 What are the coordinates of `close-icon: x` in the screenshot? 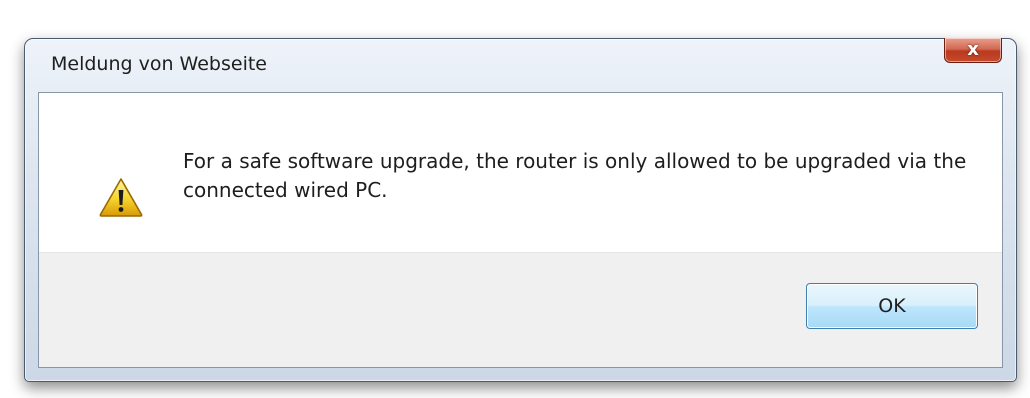 It's located at (973, 49).